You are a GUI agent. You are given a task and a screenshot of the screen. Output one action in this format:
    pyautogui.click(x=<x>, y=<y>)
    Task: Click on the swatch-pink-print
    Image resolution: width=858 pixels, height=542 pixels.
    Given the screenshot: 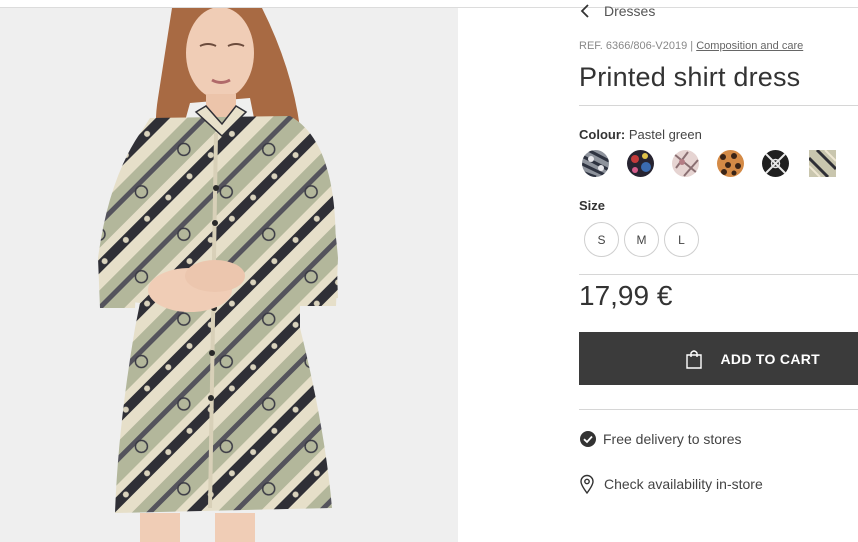 What is the action you would take?
    pyautogui.click(x=685, y=163)
    